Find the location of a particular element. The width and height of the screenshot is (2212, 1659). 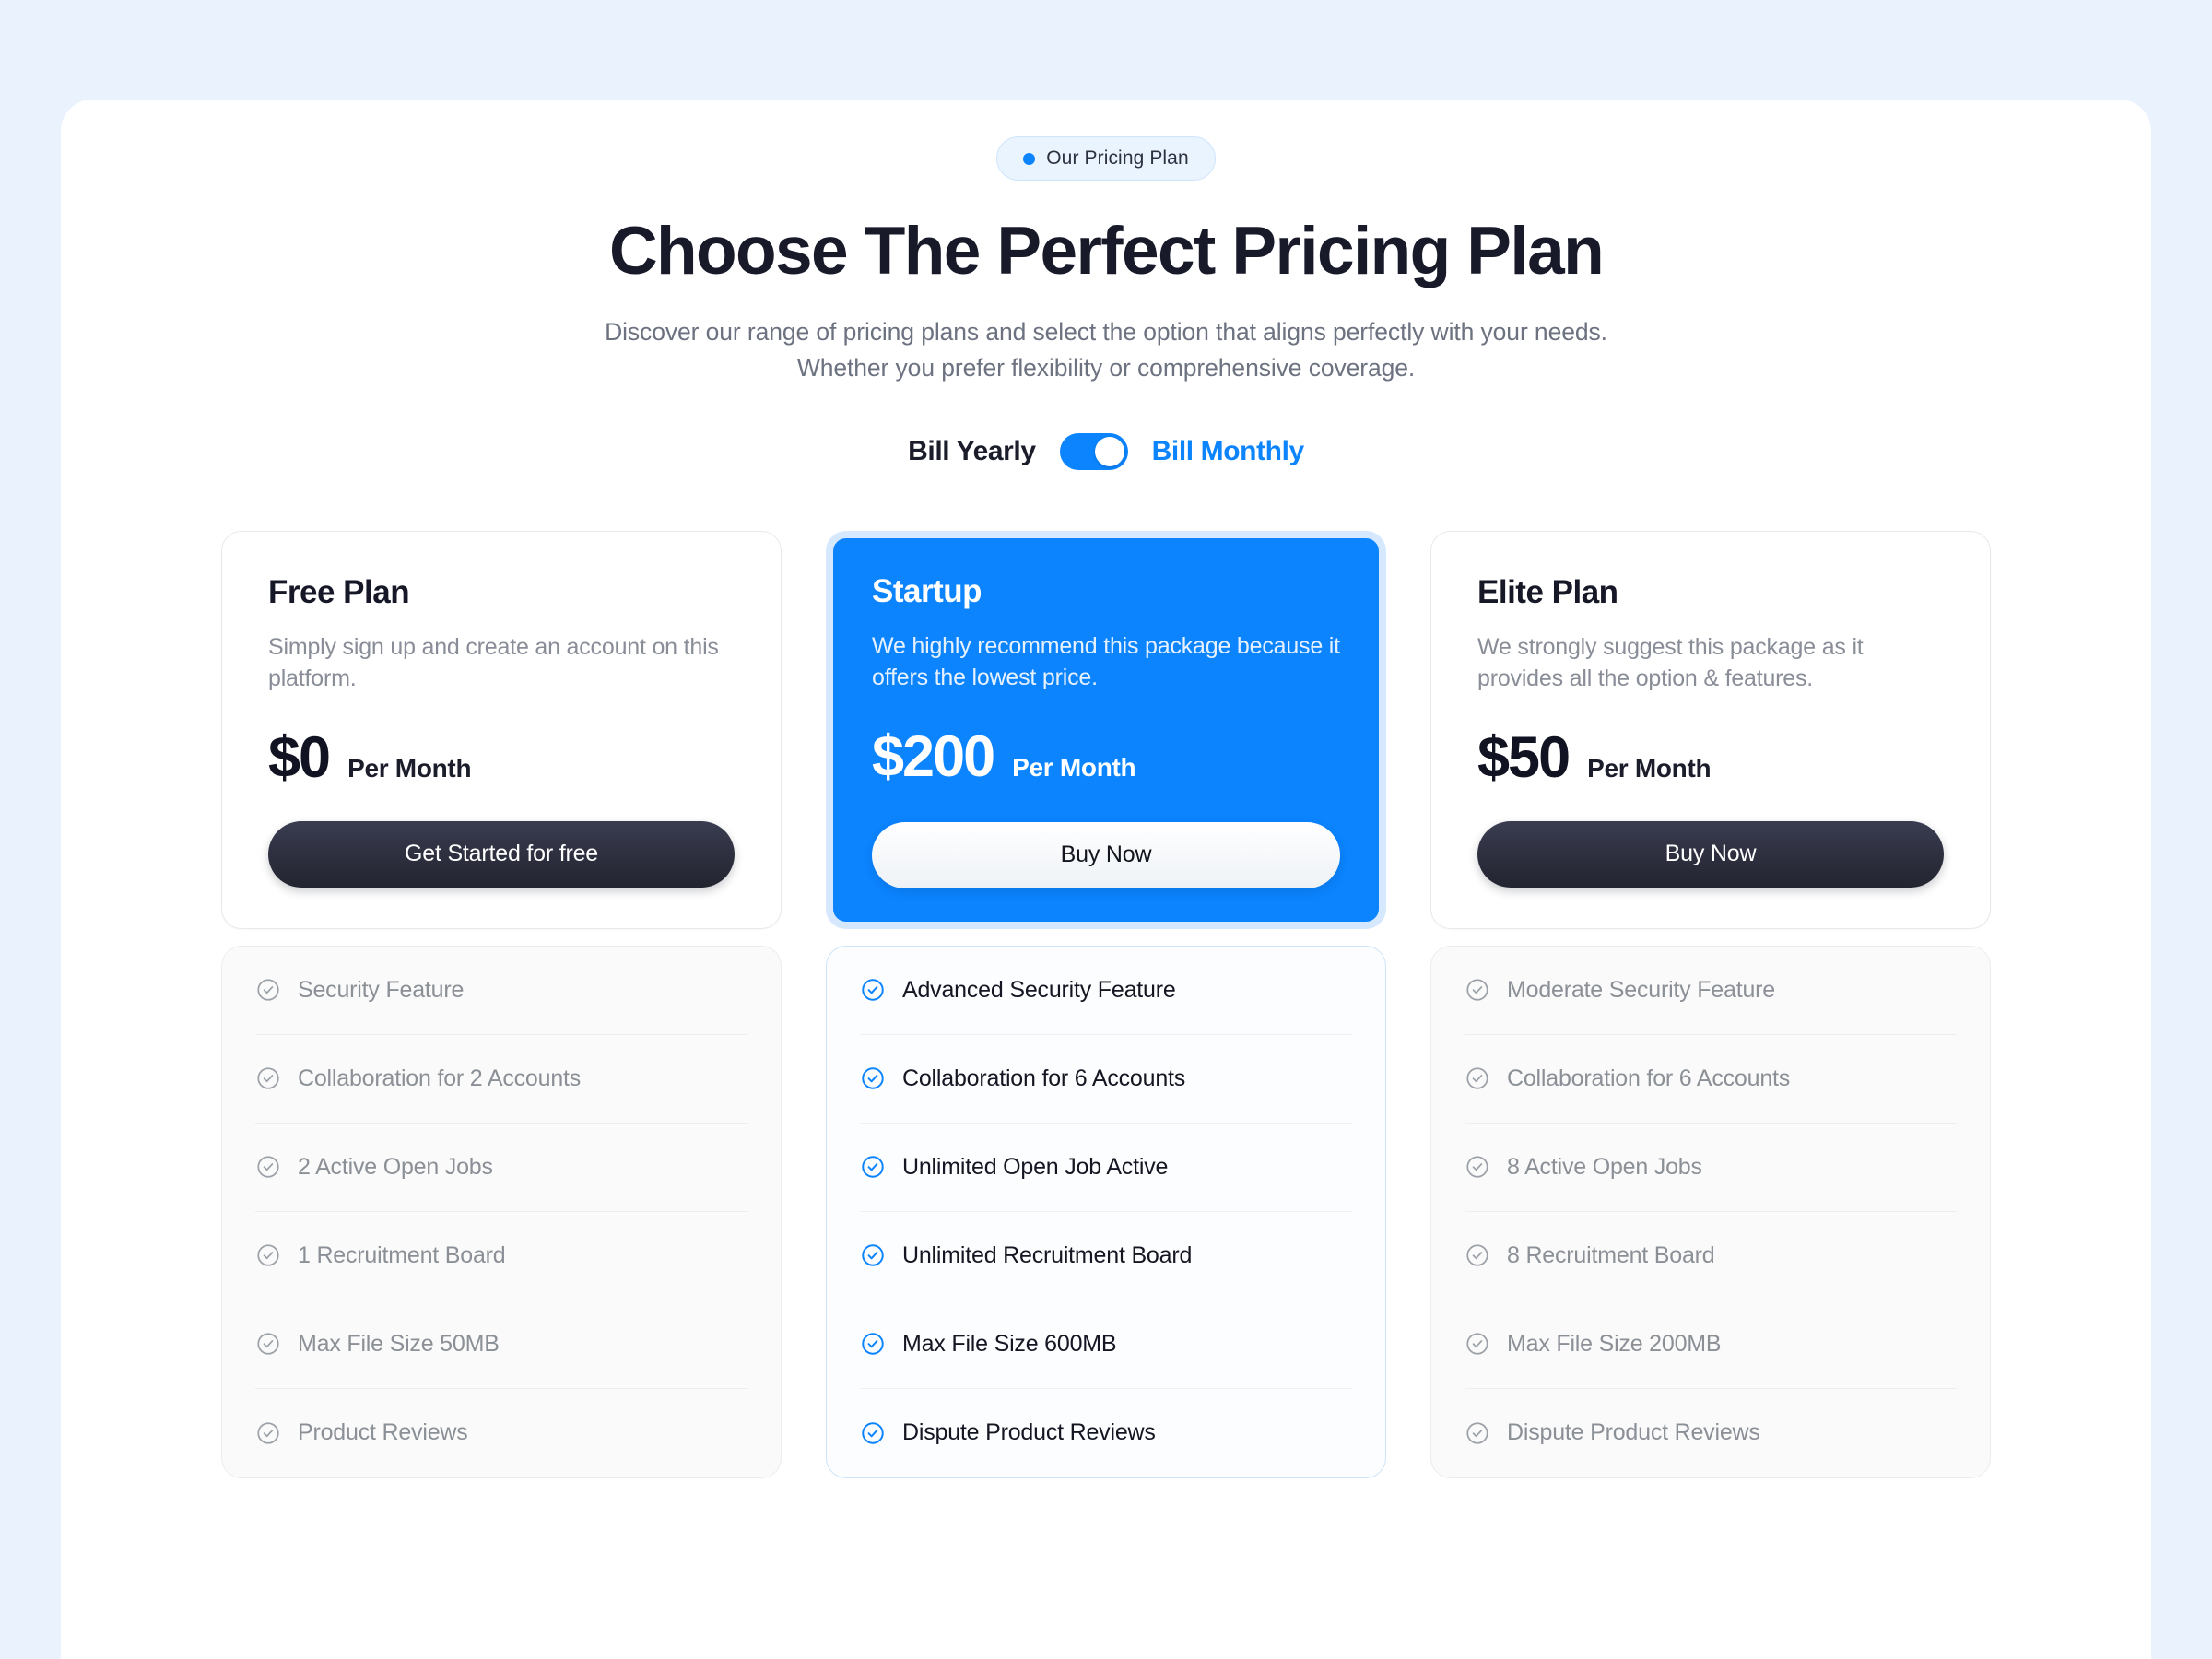

feature-label: Product Reviews is located at coordinates (383, 1432).